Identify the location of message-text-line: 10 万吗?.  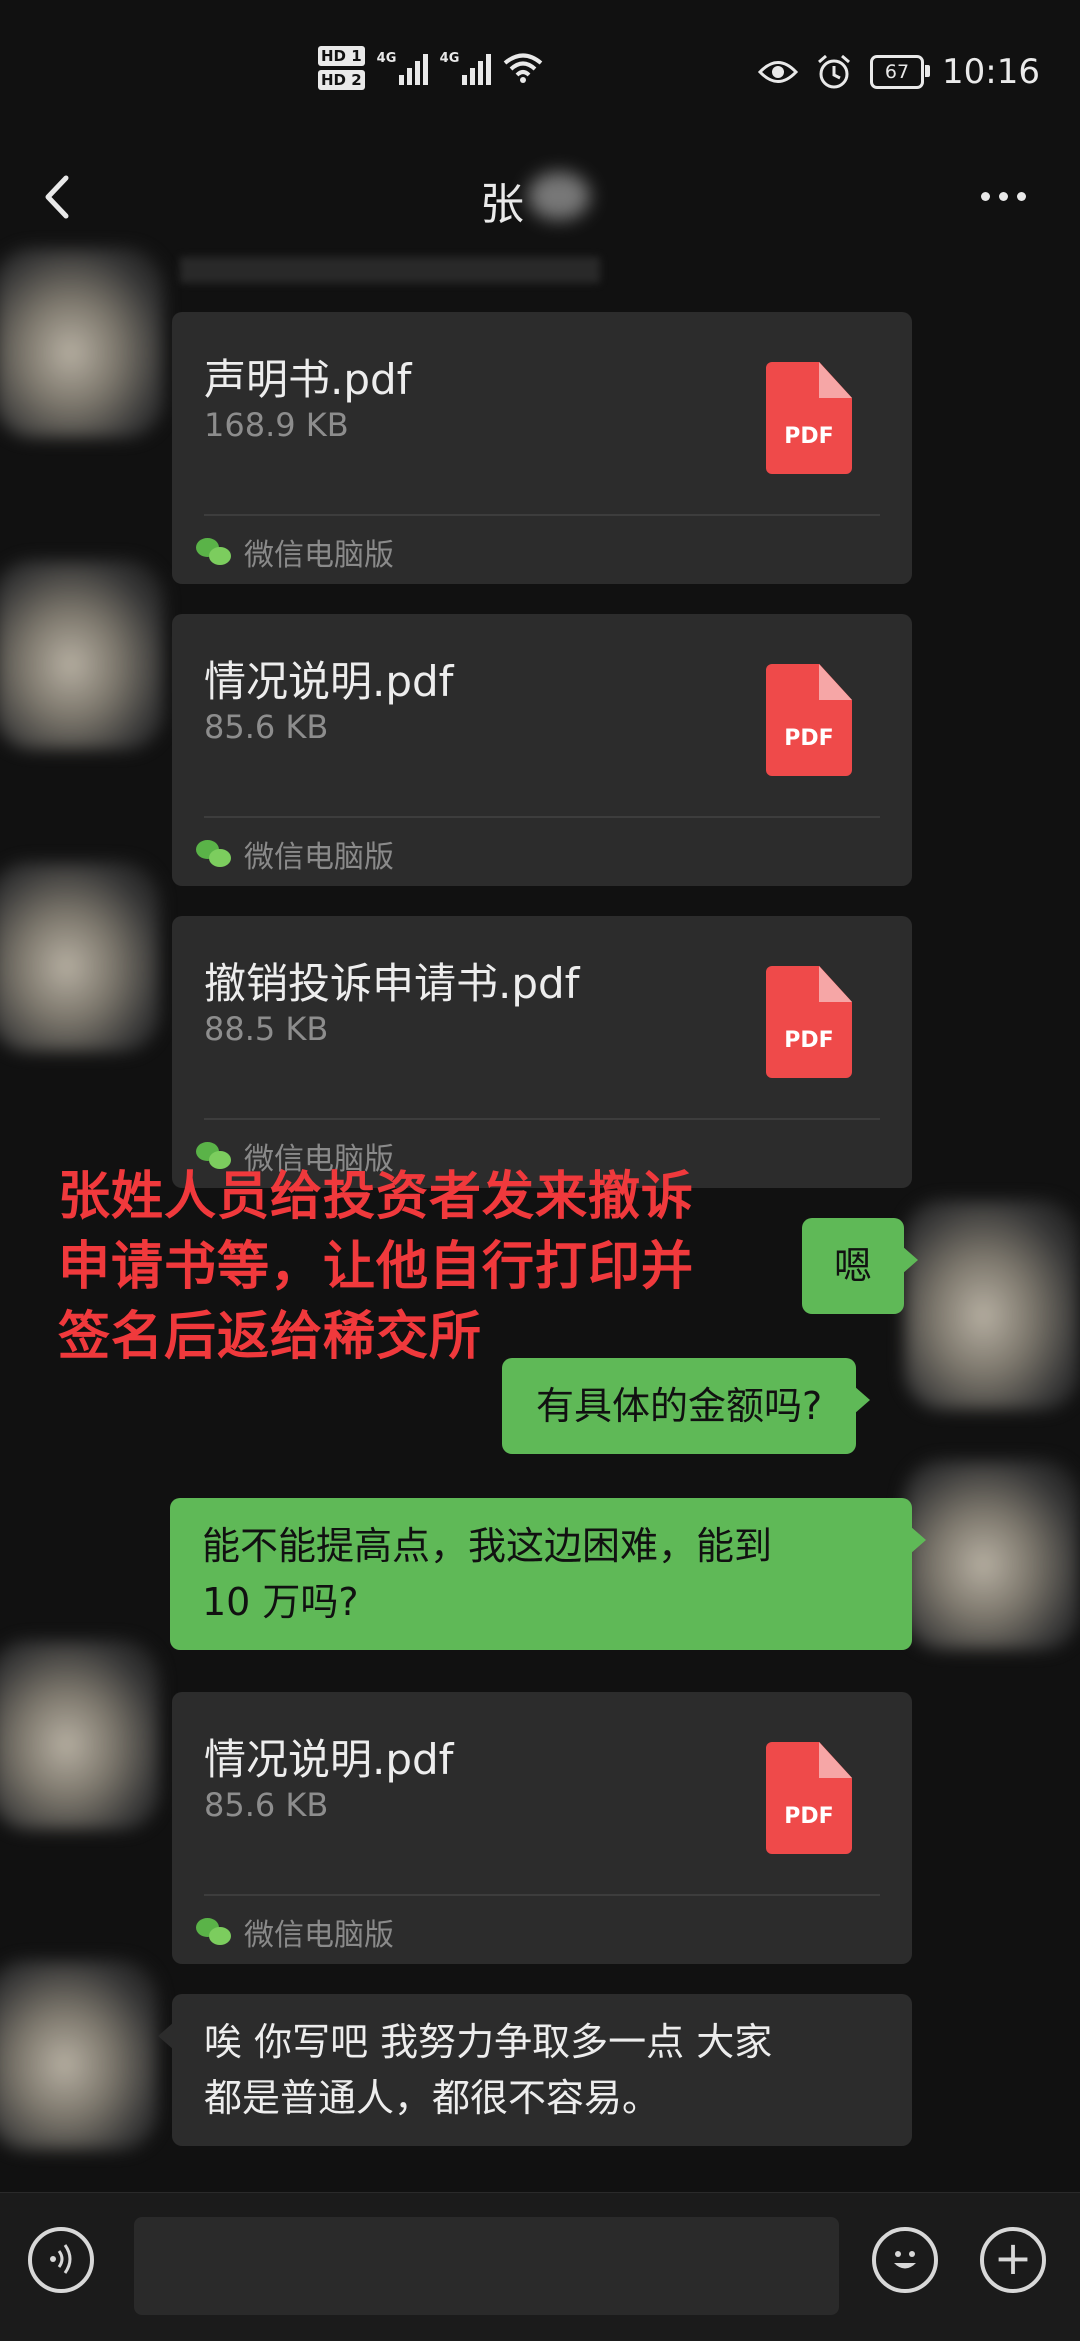
(280, 1602).